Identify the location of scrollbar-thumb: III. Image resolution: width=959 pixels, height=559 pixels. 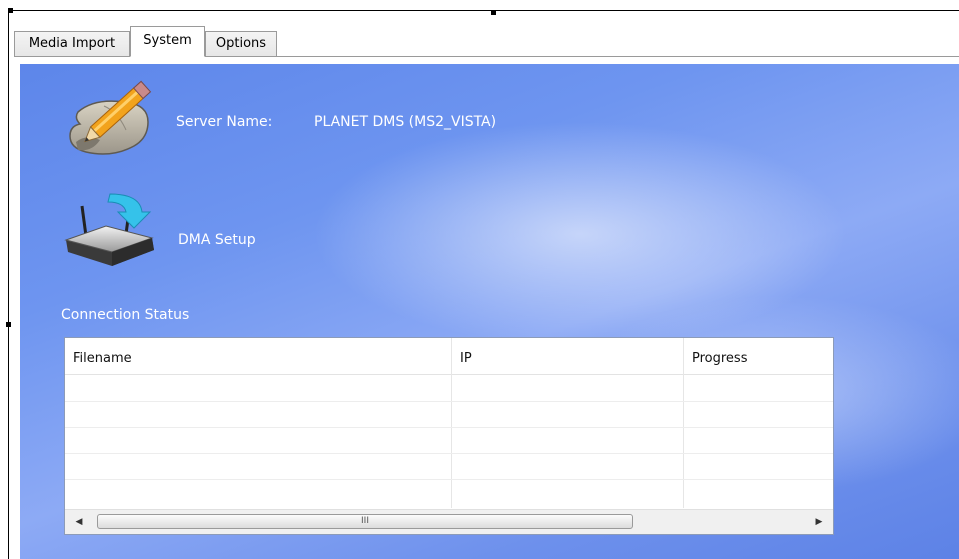
(365, 521).